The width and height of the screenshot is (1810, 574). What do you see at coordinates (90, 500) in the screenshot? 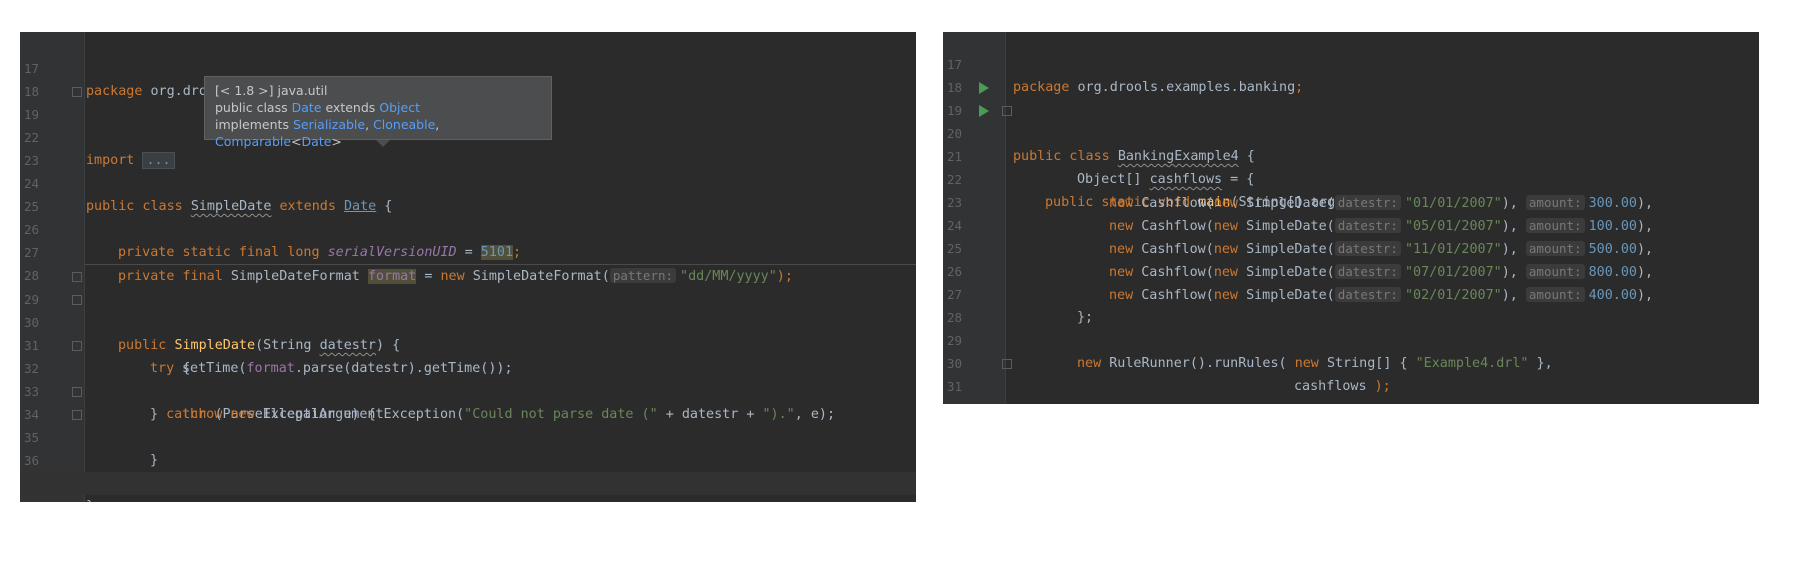
I see `brace: }` at bounding box center [90, 500].